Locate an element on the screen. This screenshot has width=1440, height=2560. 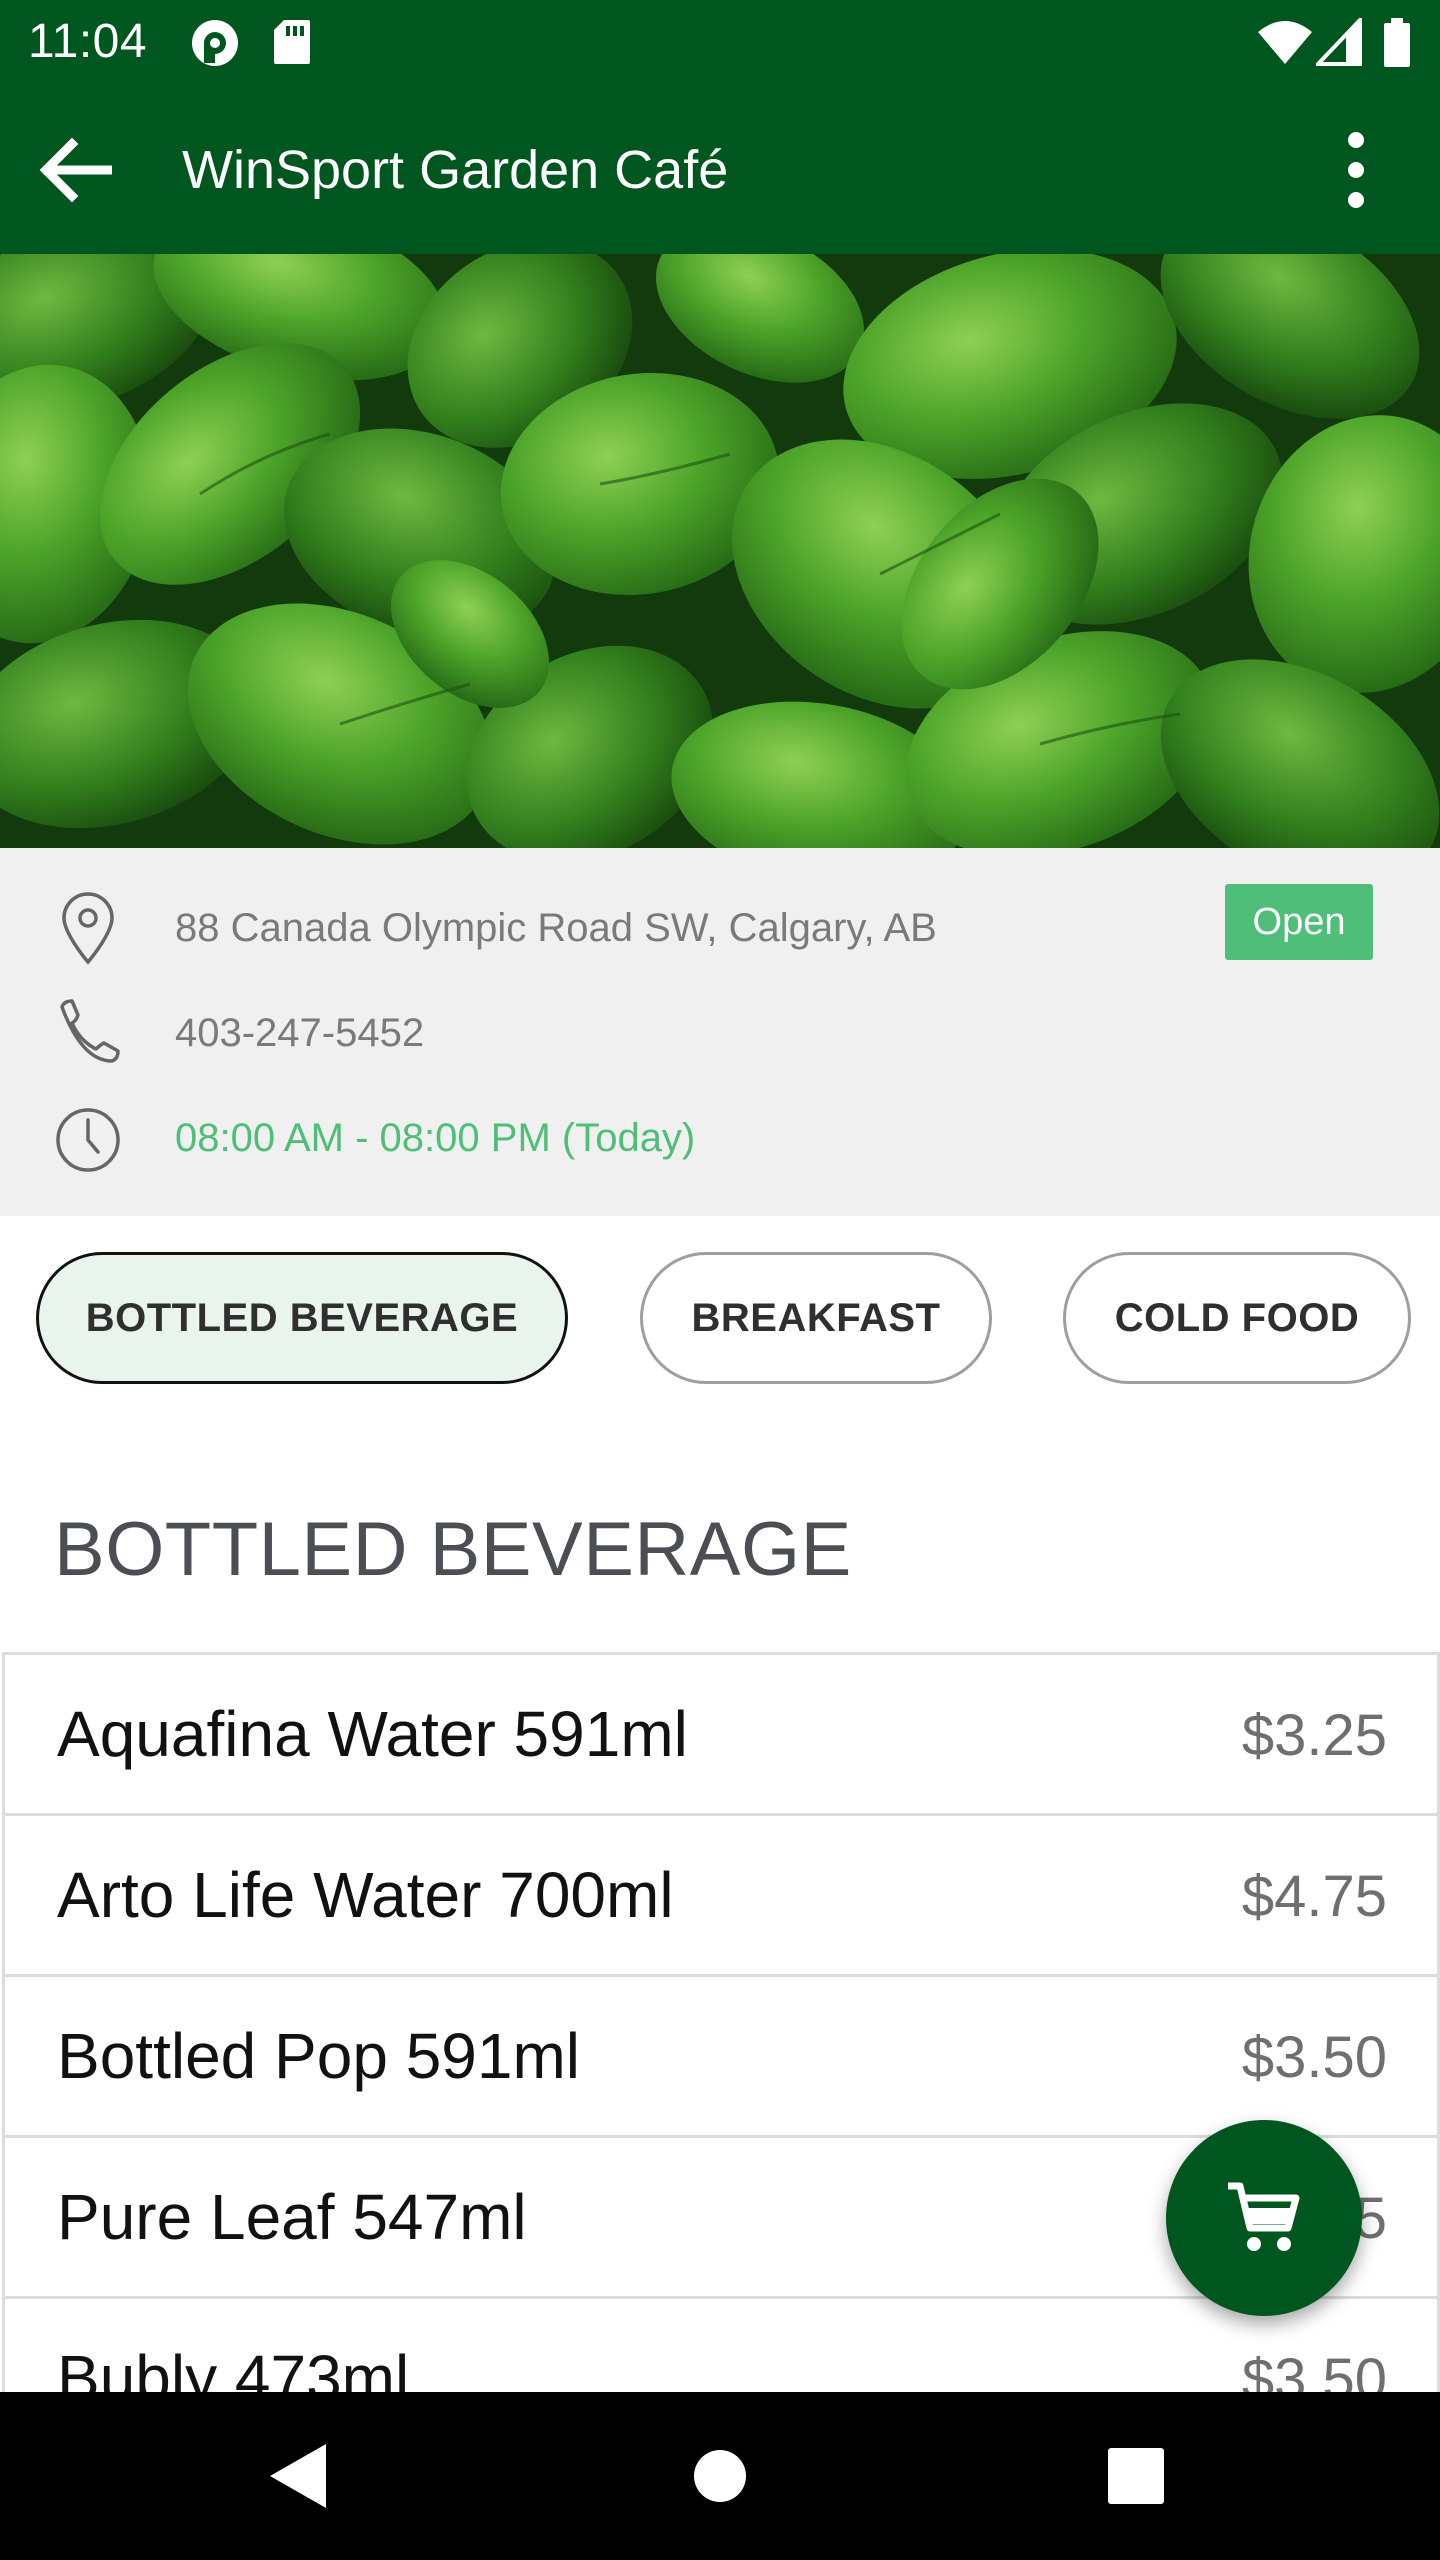
chip-cold-food: COLD FOOD is located at coordinates (1237, 1318).